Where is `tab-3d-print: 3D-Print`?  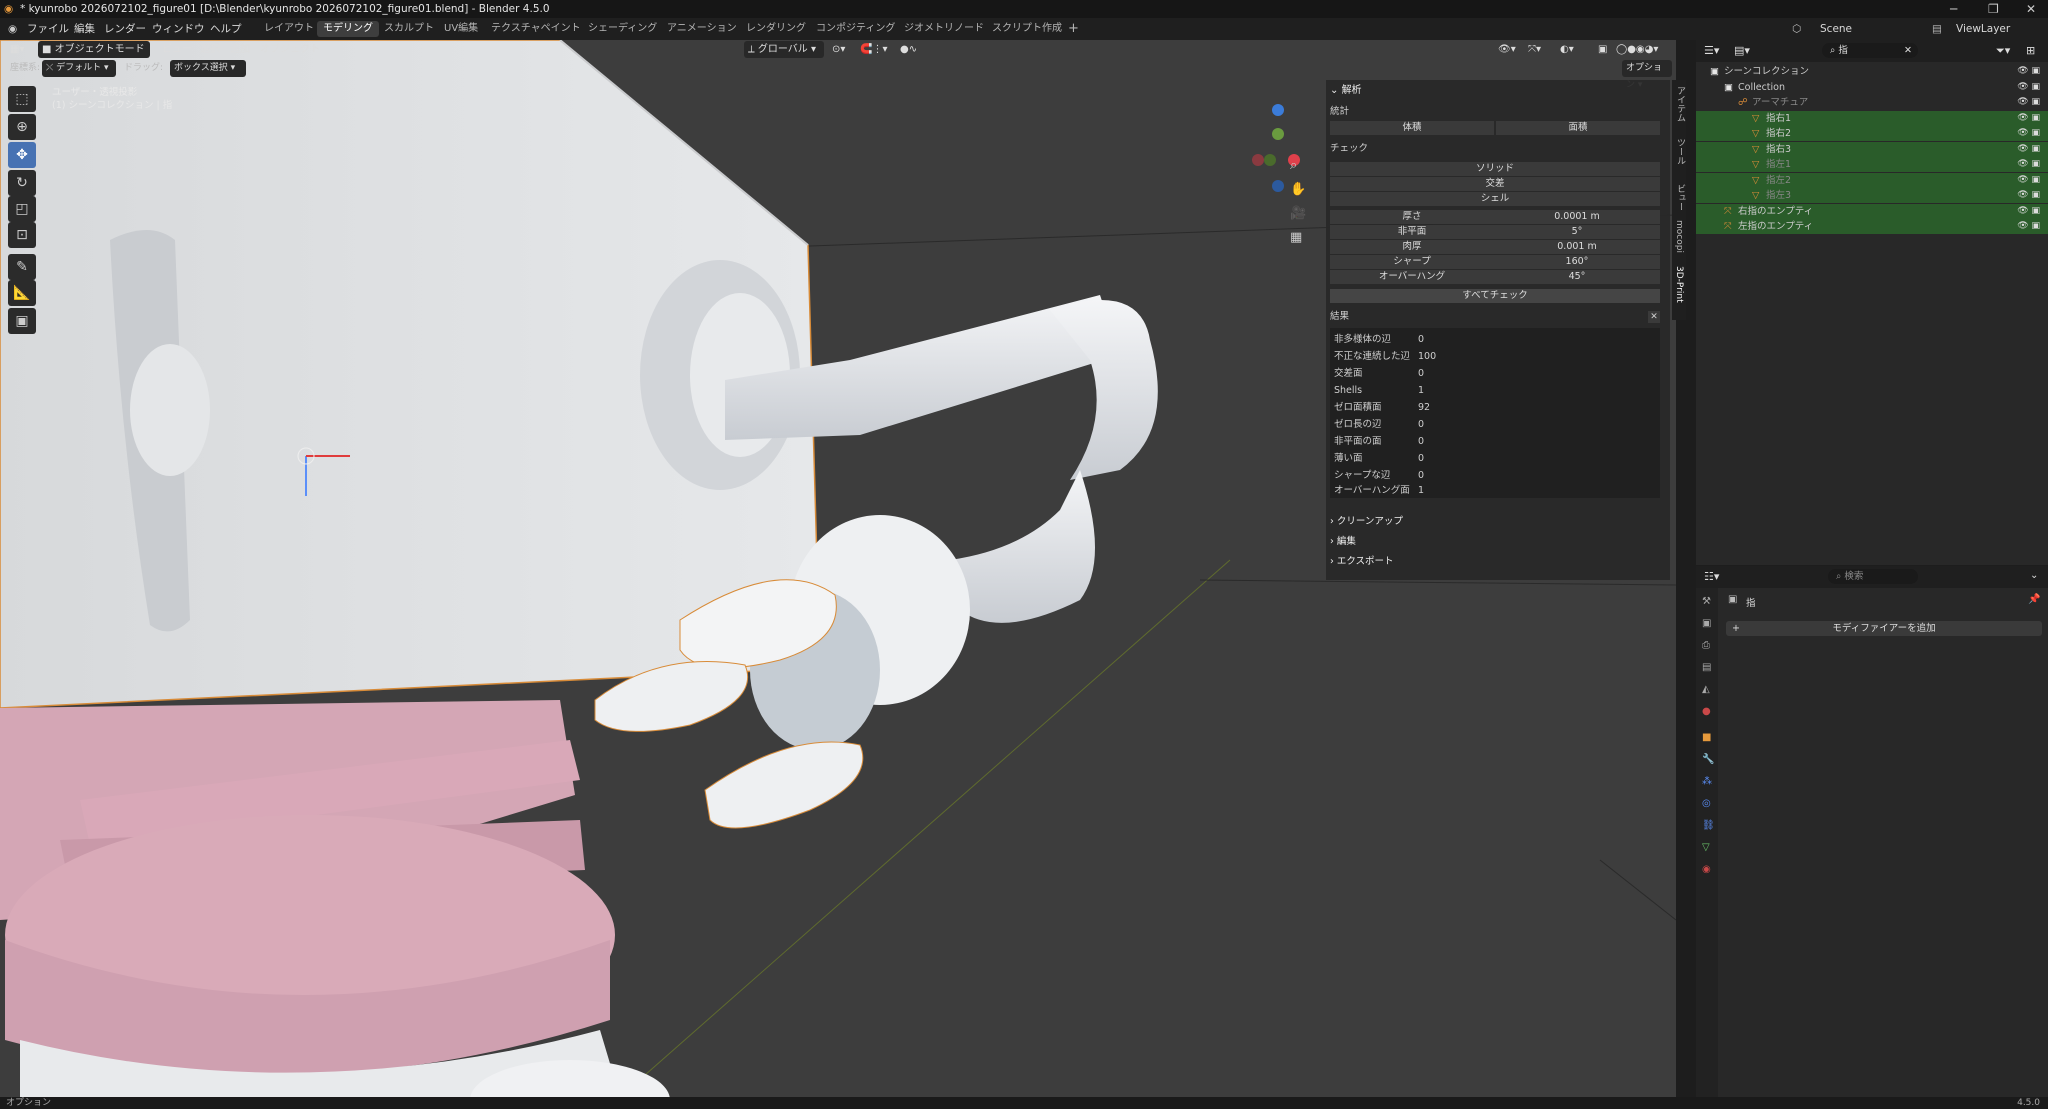 tab-3d-print: 3D-Print is located at coordinates (1679, 284).